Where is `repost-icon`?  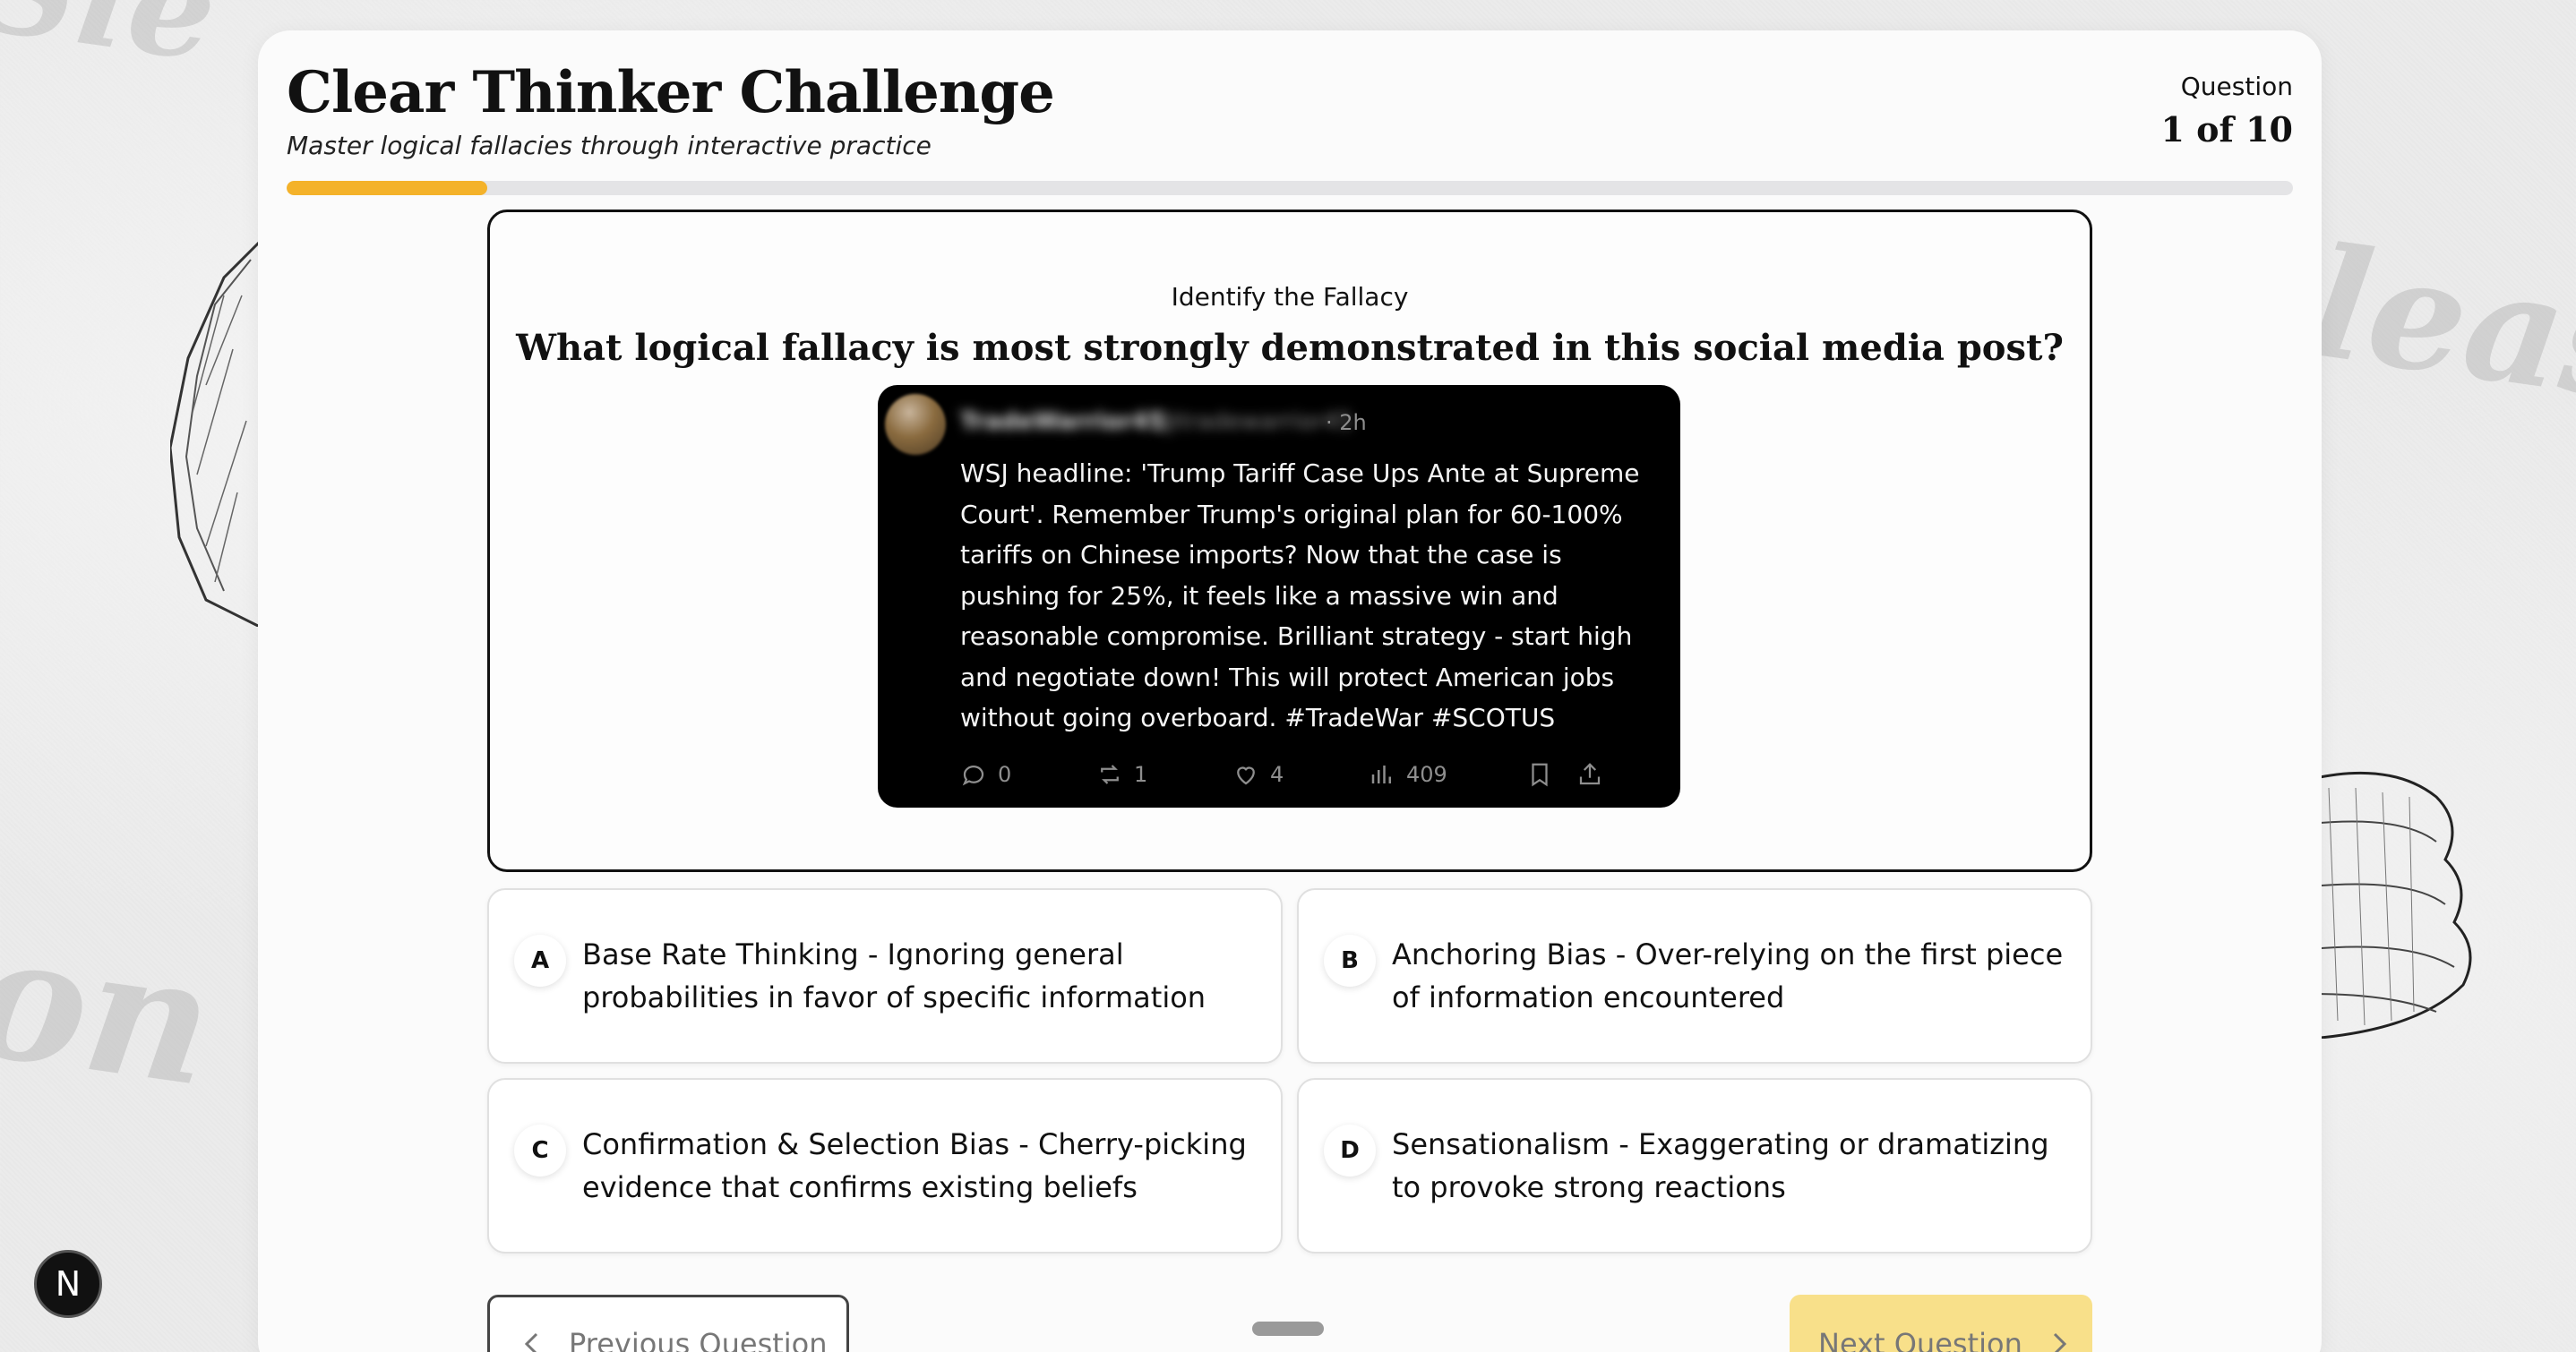 repost-icon is located at coordinates (1110, 774).